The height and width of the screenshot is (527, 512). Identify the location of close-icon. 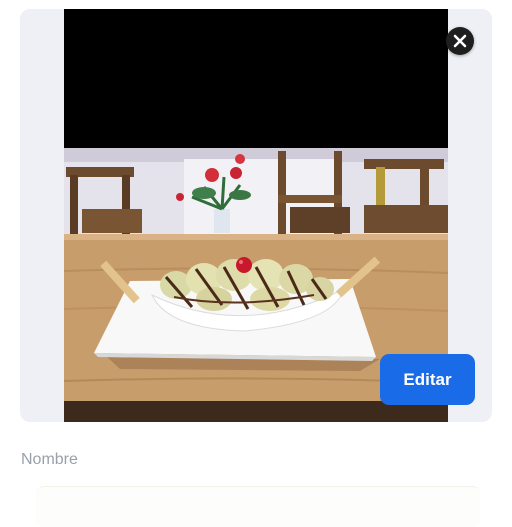
(460, 41).